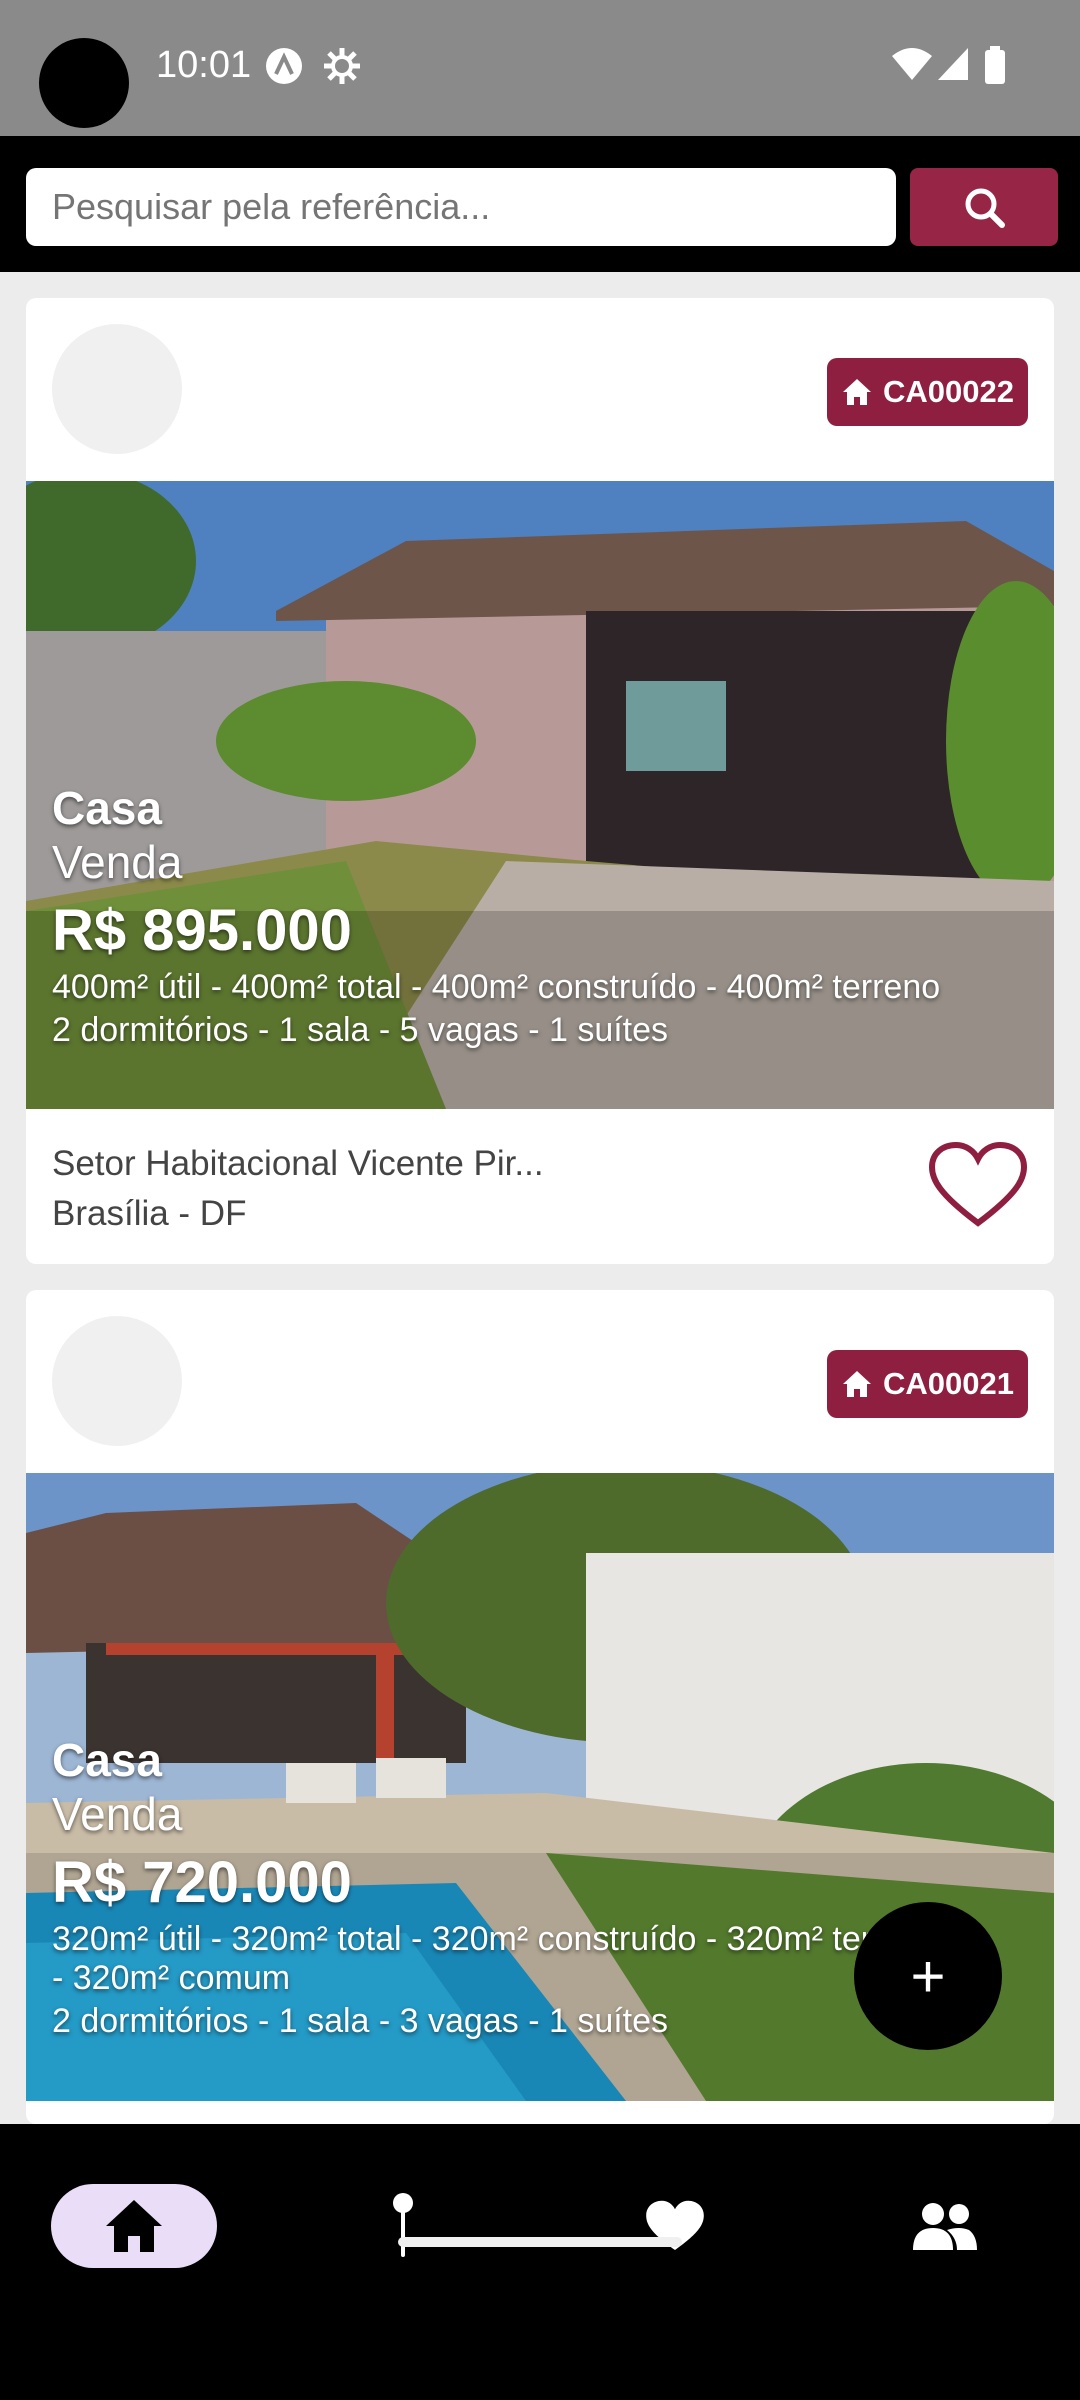 The width and height of the screenshot is (1080, 2400). Describe the element at coordinates (204, 65) in the screenshot. I see `status-time: 10:01` at that location.